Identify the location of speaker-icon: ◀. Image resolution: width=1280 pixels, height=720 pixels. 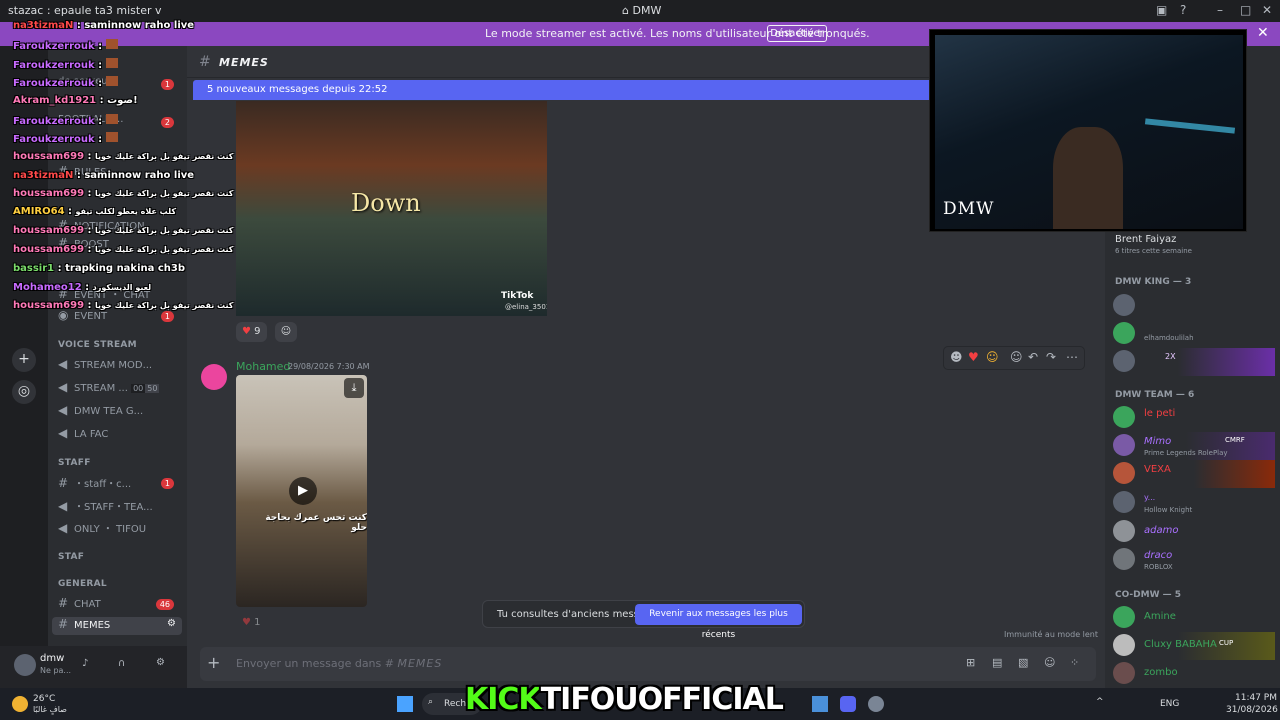
(63, 410).